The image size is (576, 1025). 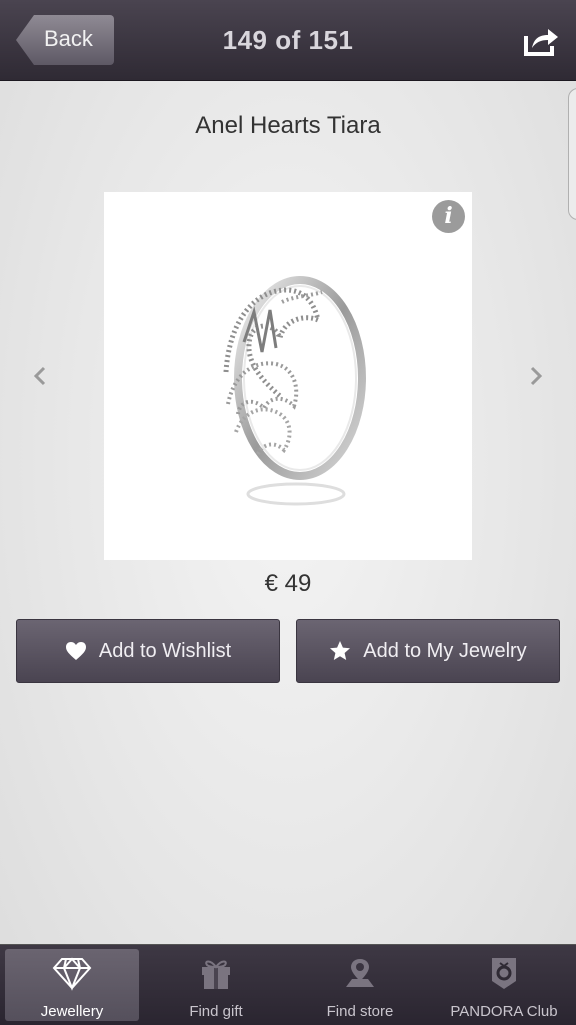 I want to click on next-arrow, so click(x=536, y=376).